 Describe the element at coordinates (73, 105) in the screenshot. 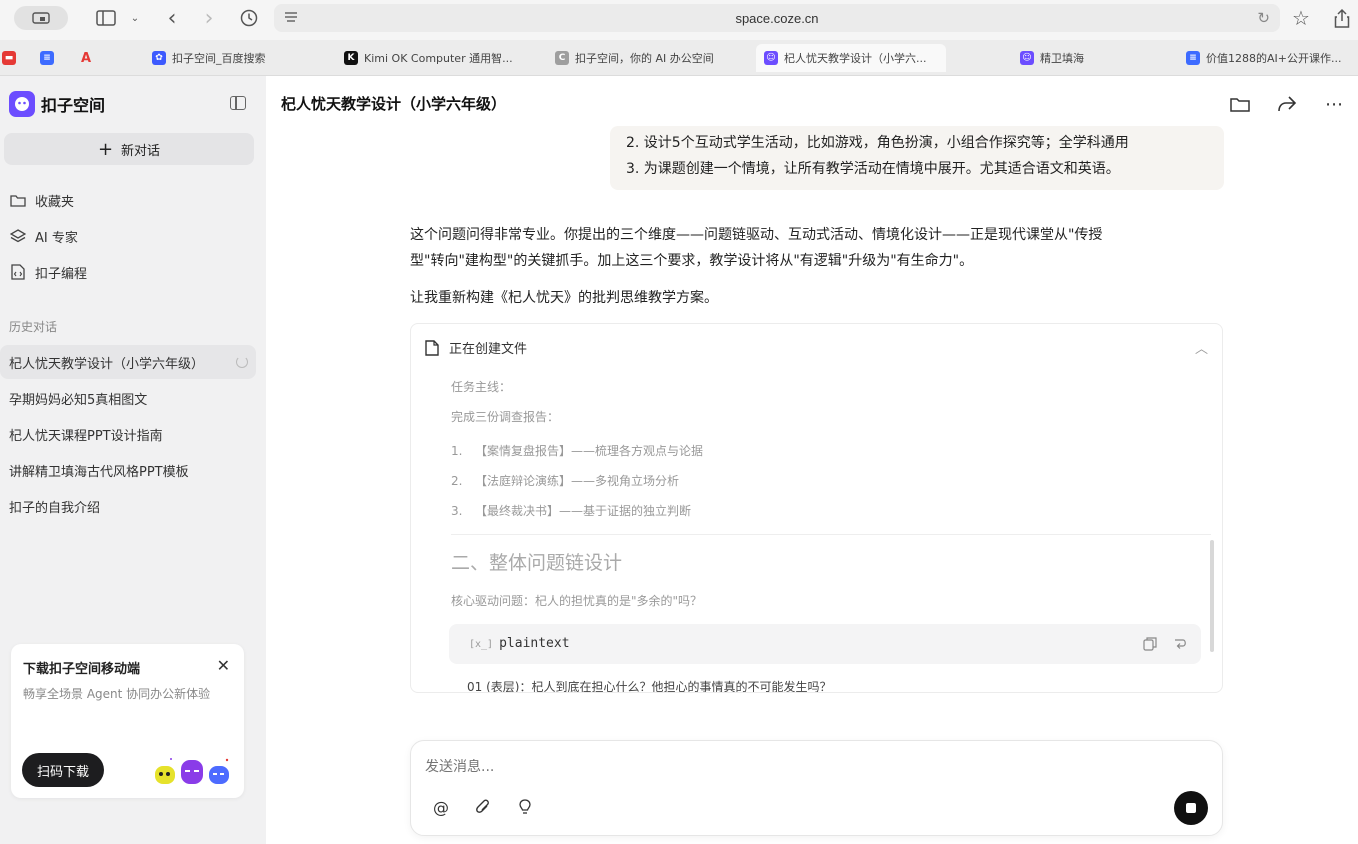

I see `brand-name: 扣子空间` at that location.